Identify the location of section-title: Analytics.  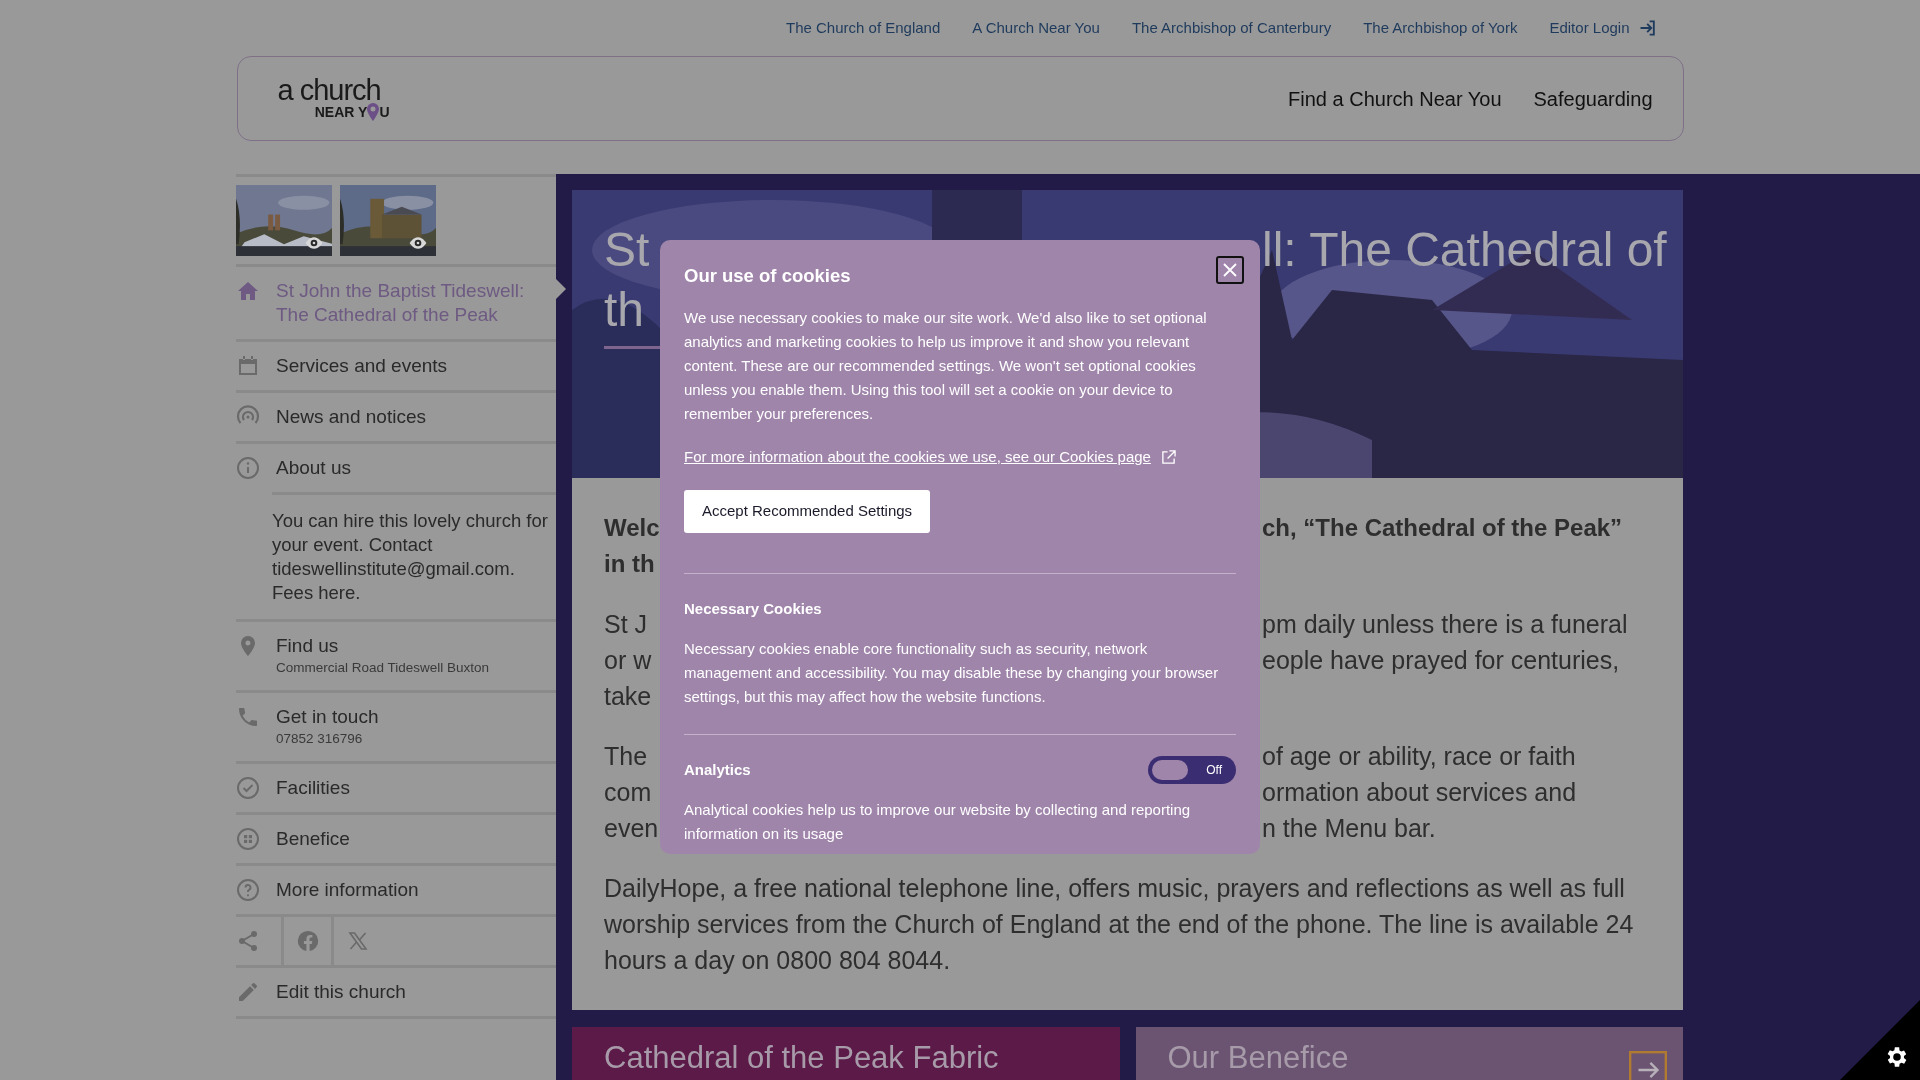
(717, 769).